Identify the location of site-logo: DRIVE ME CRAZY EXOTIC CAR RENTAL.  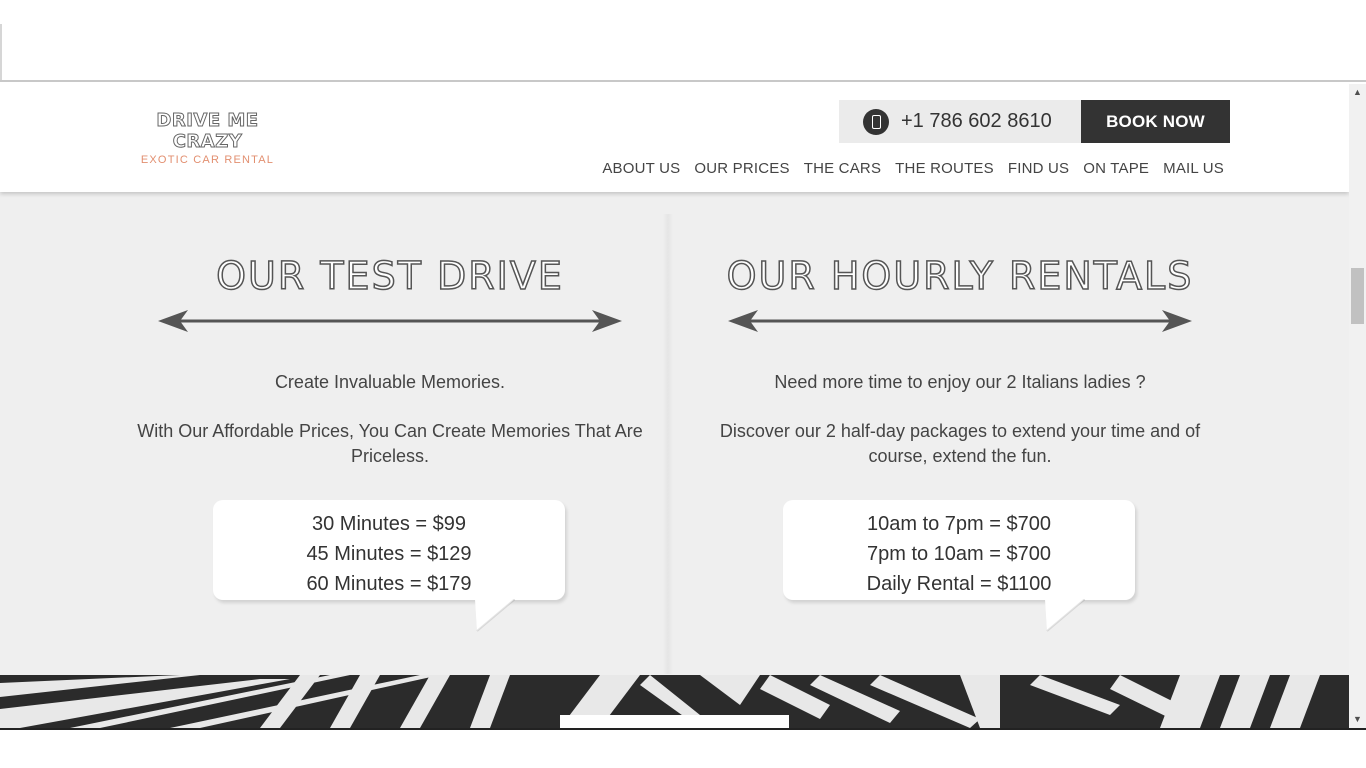
(207, 138).